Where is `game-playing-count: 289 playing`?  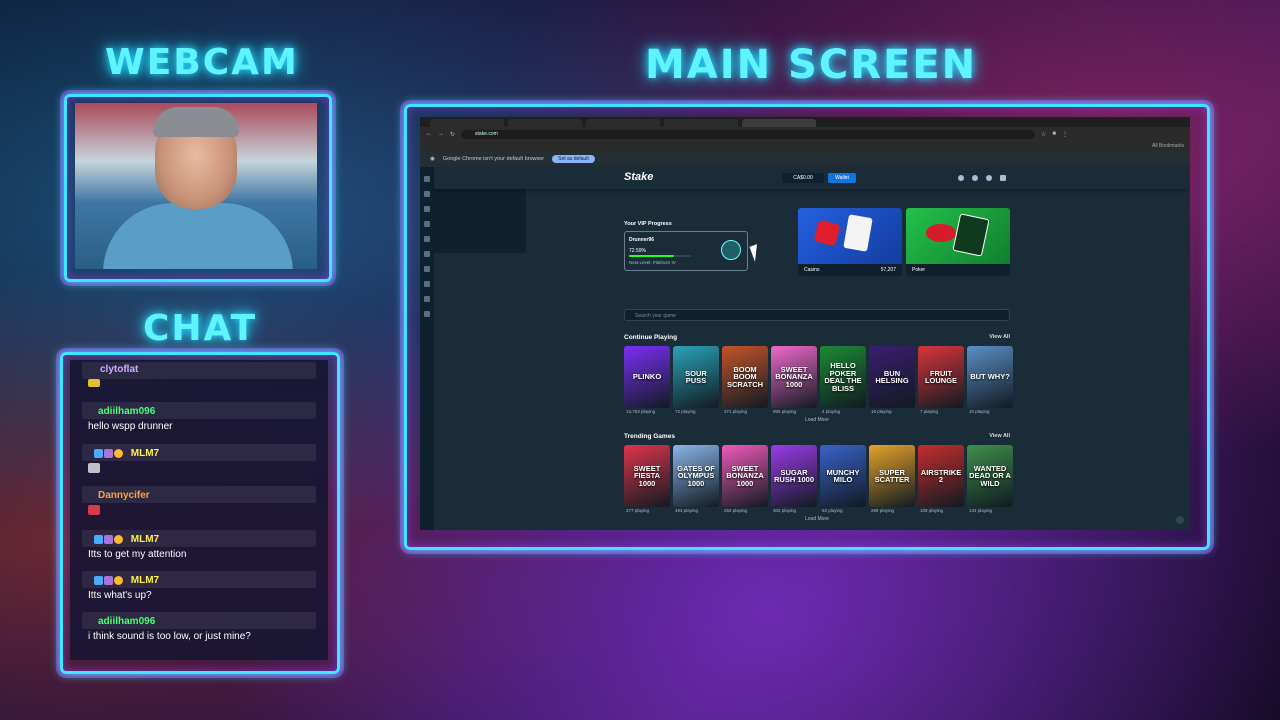 game-playing-count: 289 playing is located at coordinates (883, 510).